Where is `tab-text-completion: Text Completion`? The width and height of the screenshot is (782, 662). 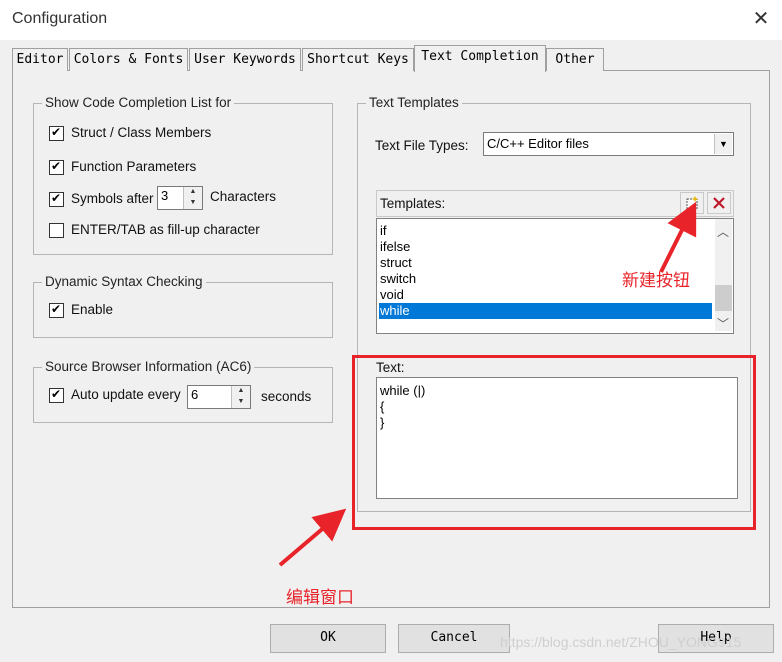 tab-text-completion: Text Completion is located at coordinates (480, 58).